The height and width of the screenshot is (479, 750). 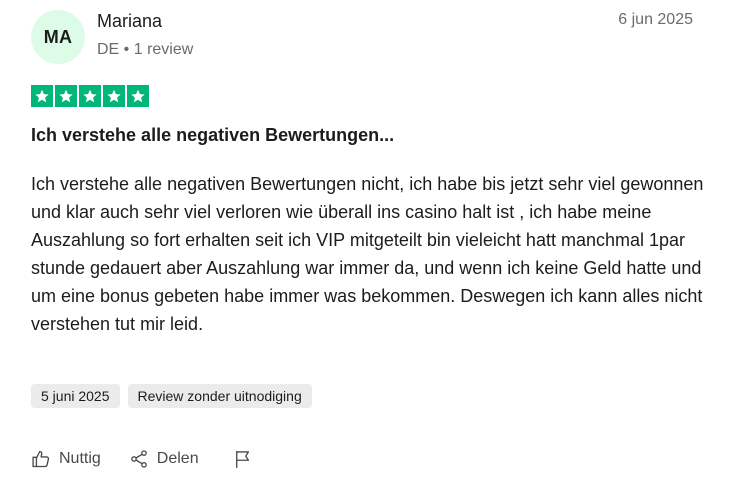 What do you see at coordinates (177, 458) in the screenshot?
I see `share-label: Delen` at bounding box center [177, 458].